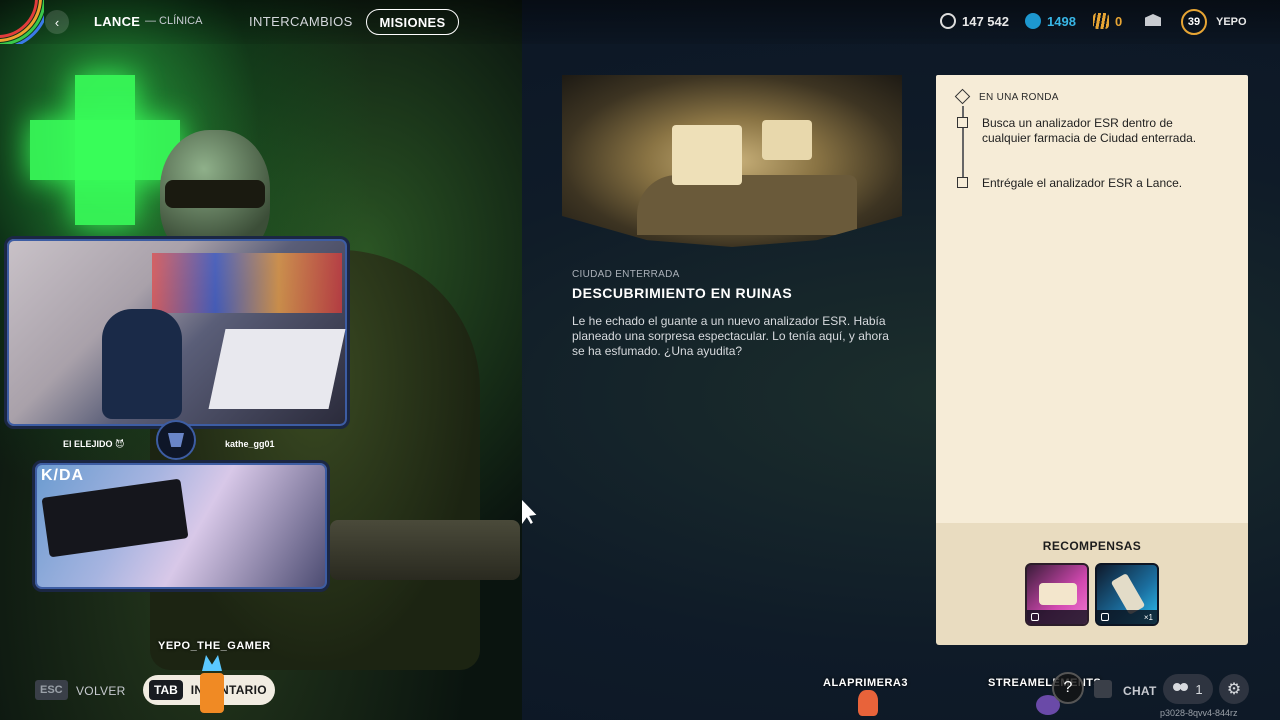 Image resolution: width=1280 pixels, height=720 pixels. I want to click on currency-other: 0, so click(1107, 21).